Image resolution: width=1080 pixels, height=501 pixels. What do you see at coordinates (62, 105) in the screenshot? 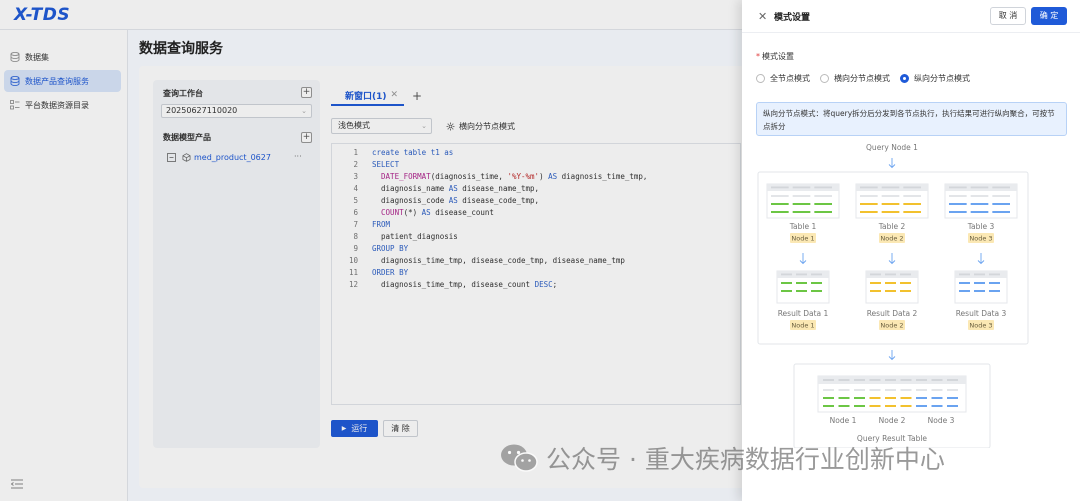
I see `sidebar-item-resource-catalog: 平台数据资源目录` at bounding box center [62, 105].